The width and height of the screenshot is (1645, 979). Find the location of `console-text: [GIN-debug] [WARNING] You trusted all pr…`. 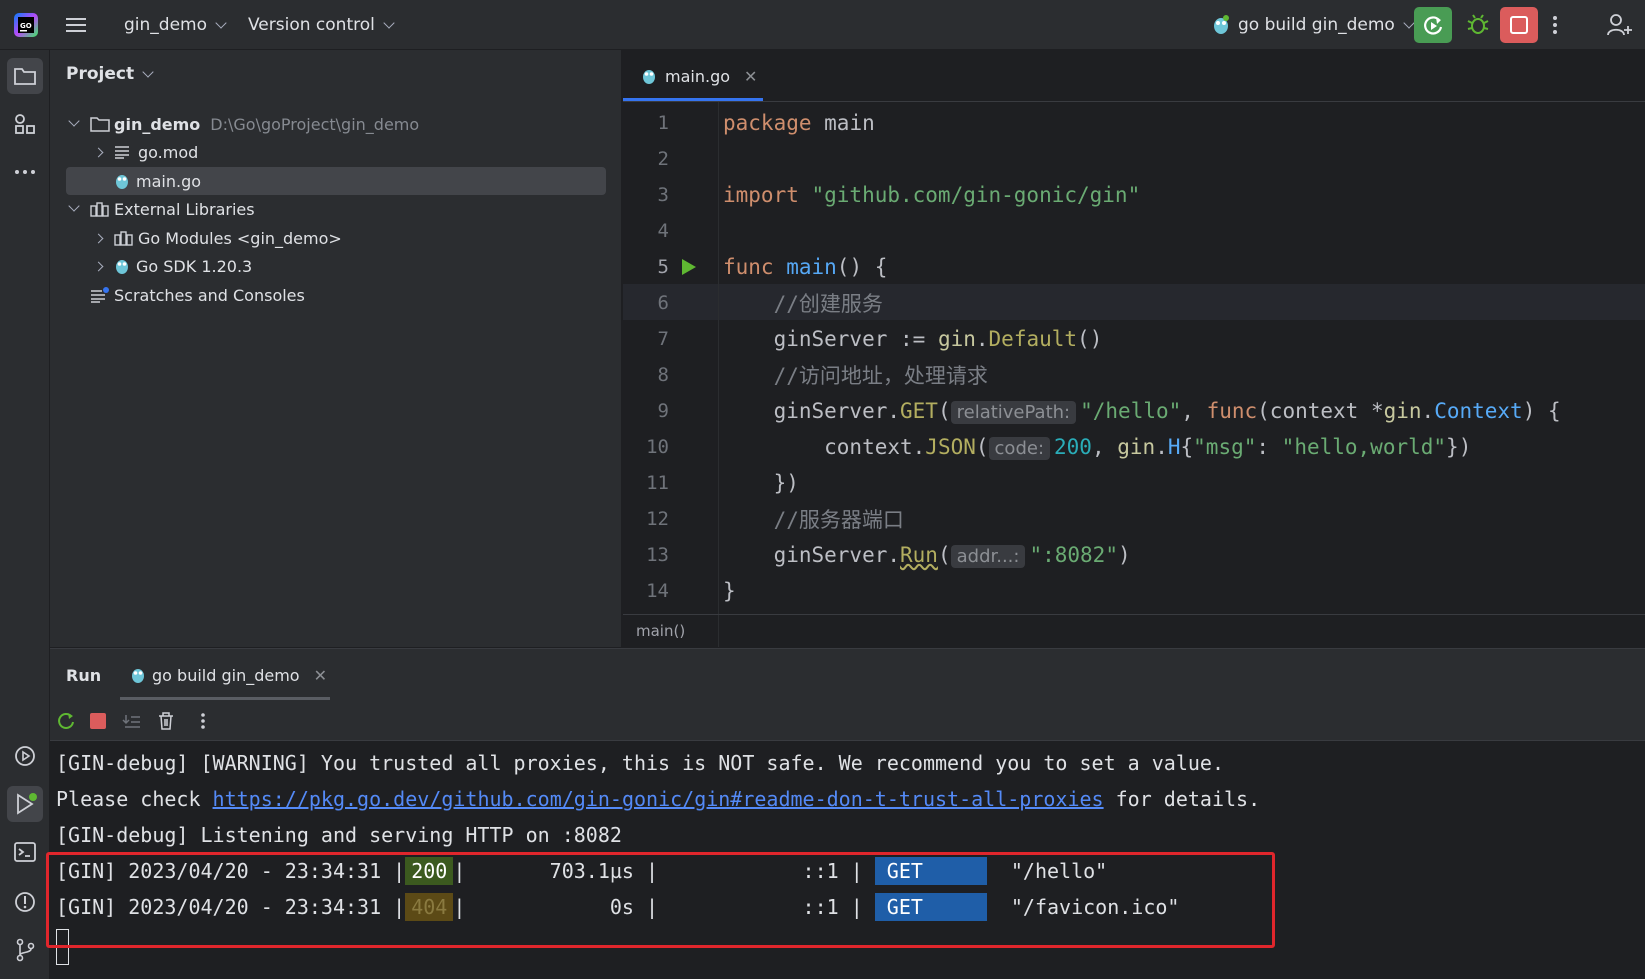

console-text: [GIN-debug] [WARNING] You trusted all pr… is located at coordinates (640, 763).